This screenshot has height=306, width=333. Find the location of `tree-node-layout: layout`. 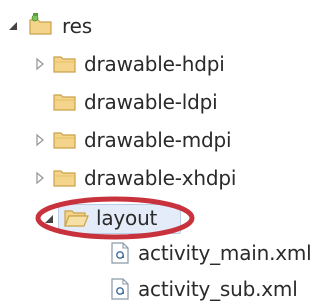

tree-node-layout: layout is located at coordinates (166, 218).